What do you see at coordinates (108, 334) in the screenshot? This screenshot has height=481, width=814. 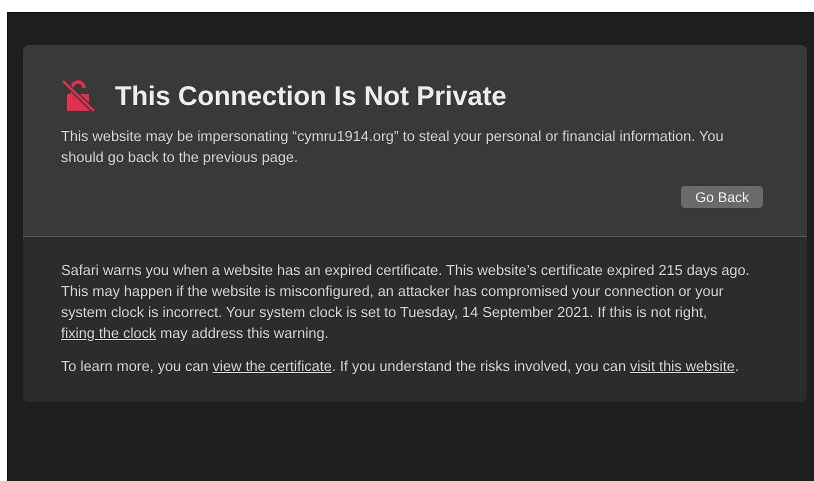 I see `text-link: fixing the clock` at bounding box center [108, 334].